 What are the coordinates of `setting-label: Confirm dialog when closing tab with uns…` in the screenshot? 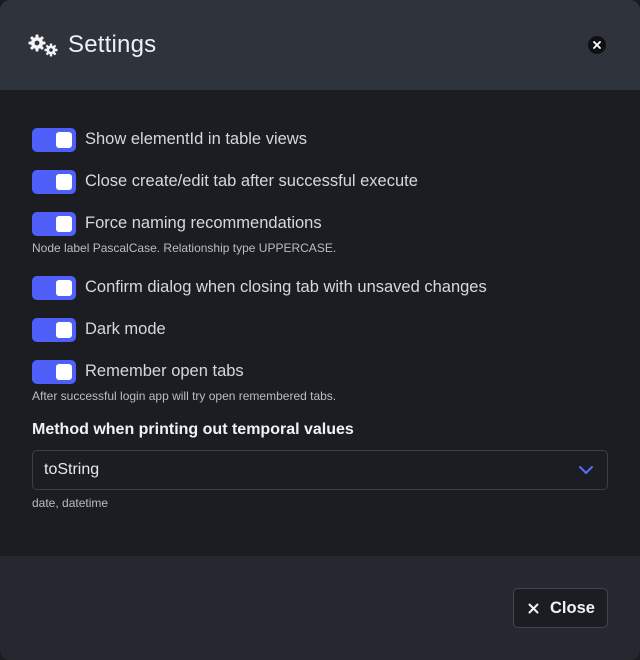 It's located at (286, 287).